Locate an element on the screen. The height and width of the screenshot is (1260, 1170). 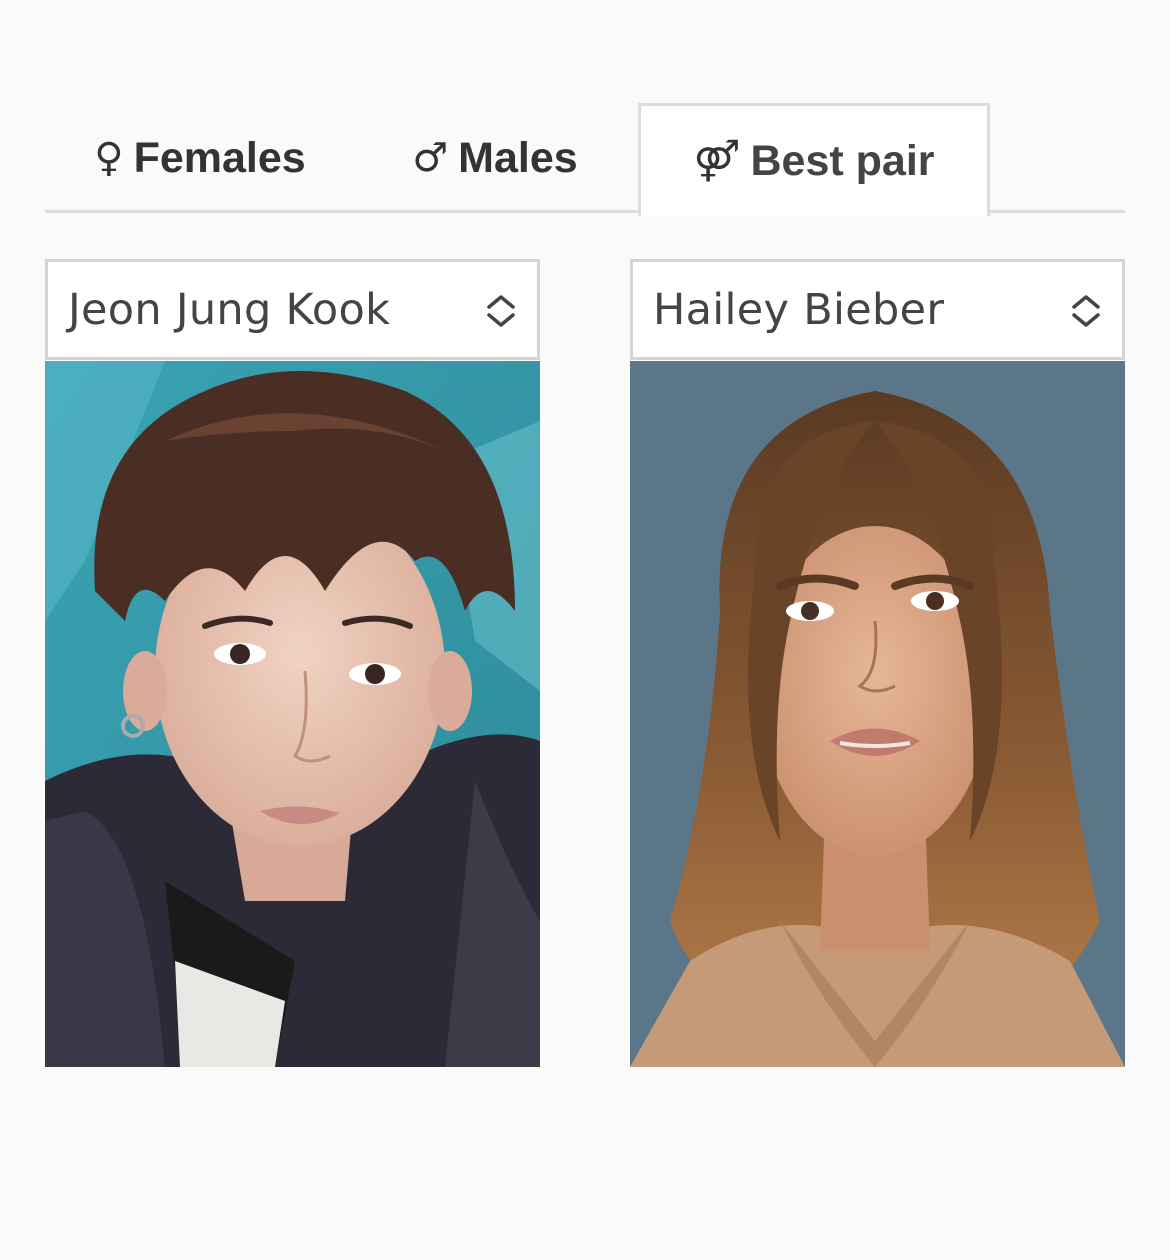
female-icon: ♀ is located at coordinates (109, 158).